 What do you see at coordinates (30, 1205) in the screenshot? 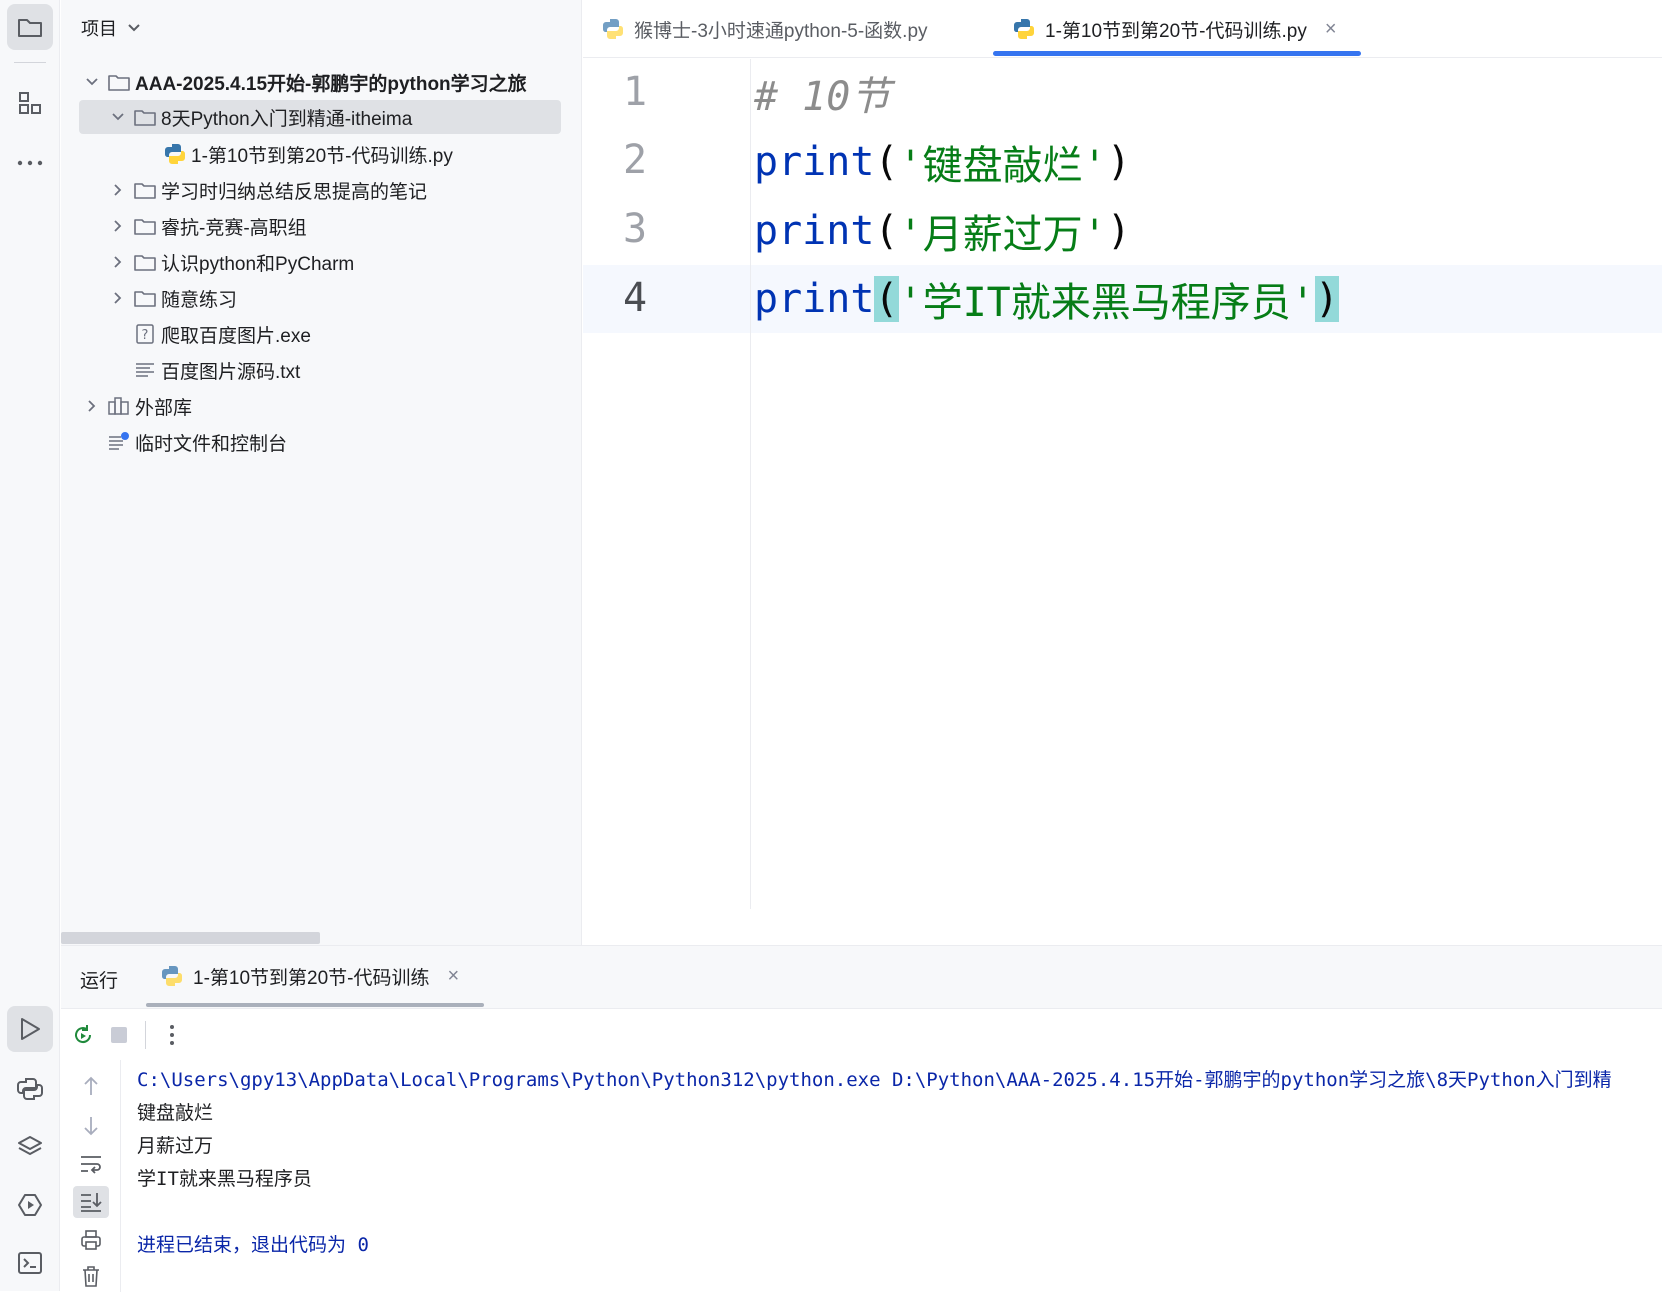
I see `services-tool-button` at bounding box center [30, 1205].